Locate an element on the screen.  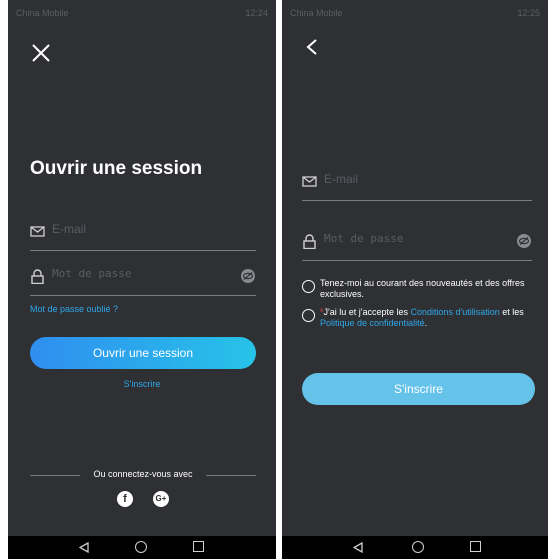
google-plus-icon: G+ is located at coordinates (161, 499).